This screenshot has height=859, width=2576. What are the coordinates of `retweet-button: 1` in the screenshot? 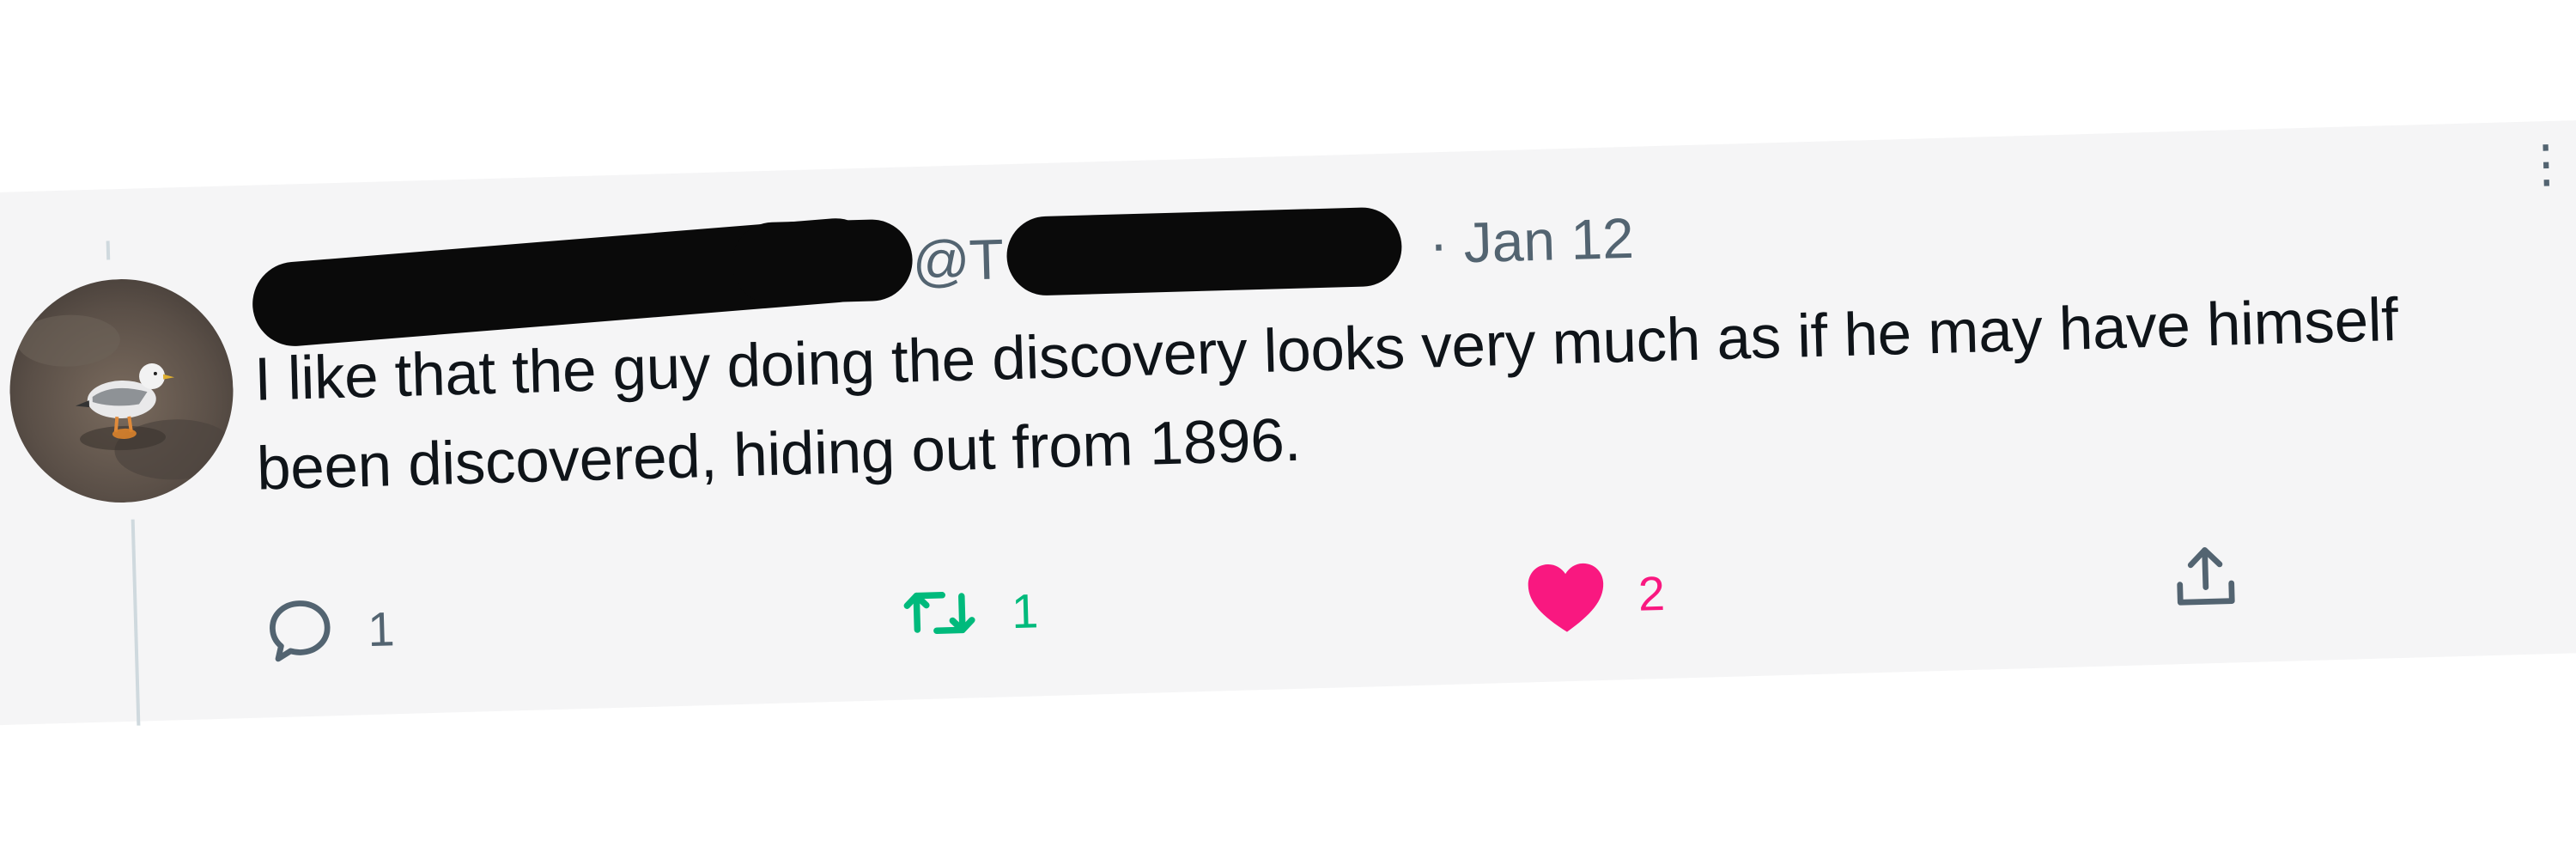 It's located at (968, 612).